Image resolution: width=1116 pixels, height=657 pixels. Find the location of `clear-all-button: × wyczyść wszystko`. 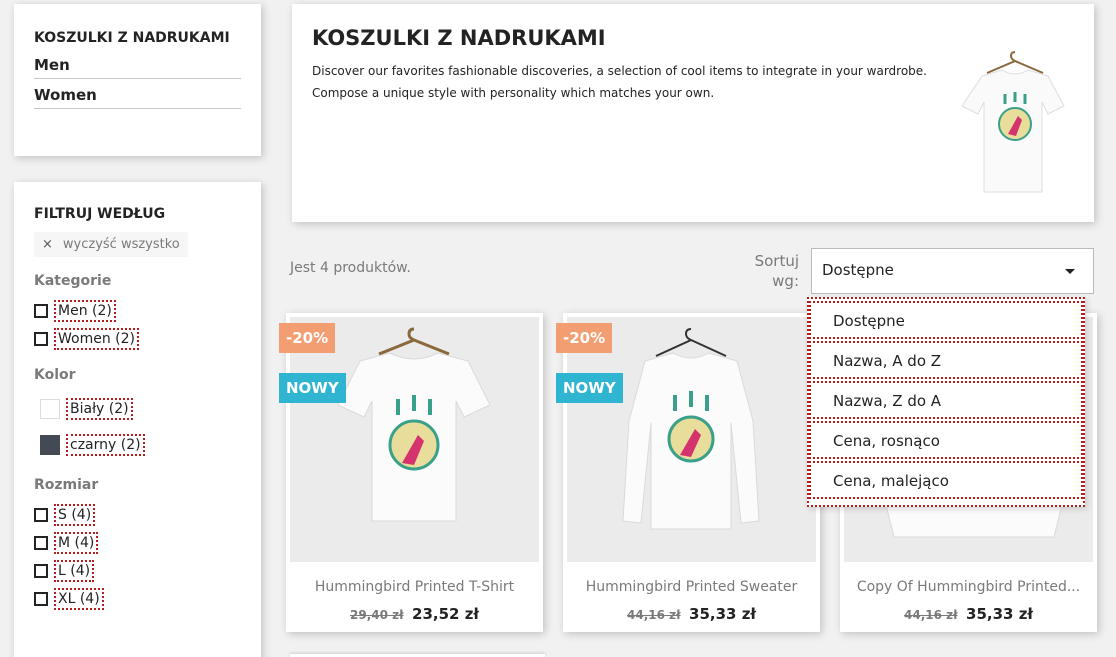

clear-all-button: × wyczyść wszystko is located at coordinates (111, 244).